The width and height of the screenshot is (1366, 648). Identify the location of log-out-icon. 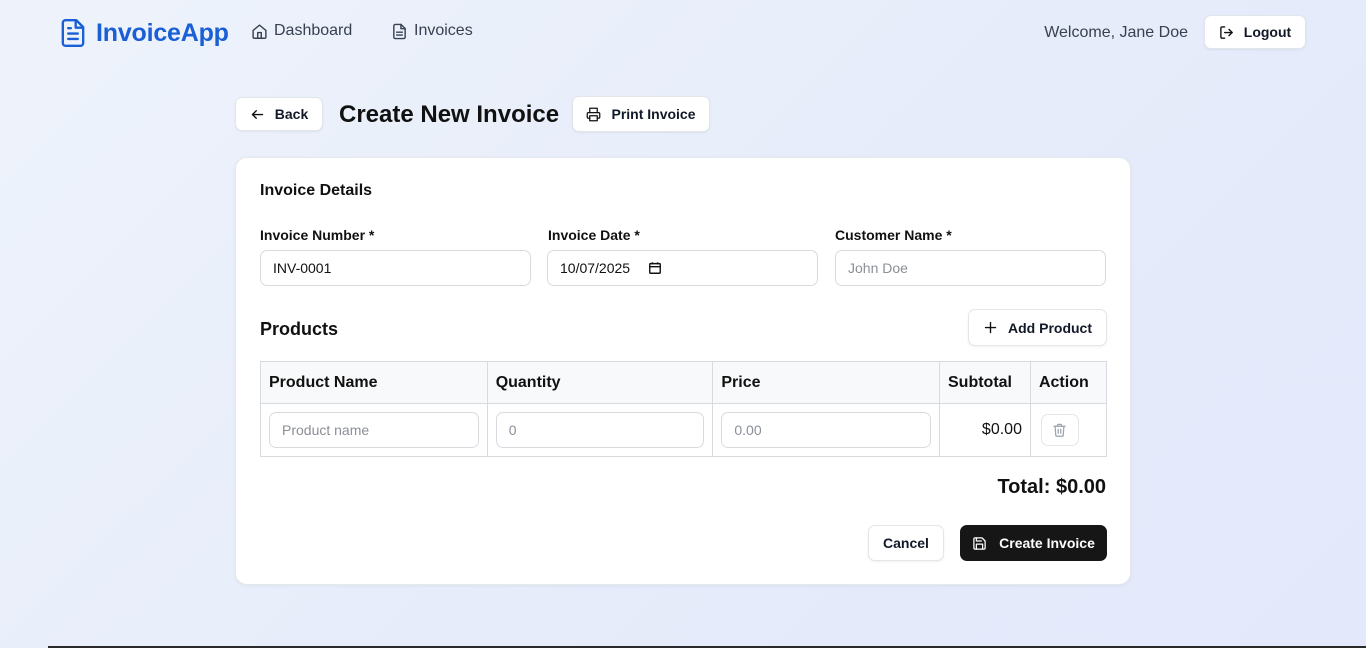
(1226, 32).